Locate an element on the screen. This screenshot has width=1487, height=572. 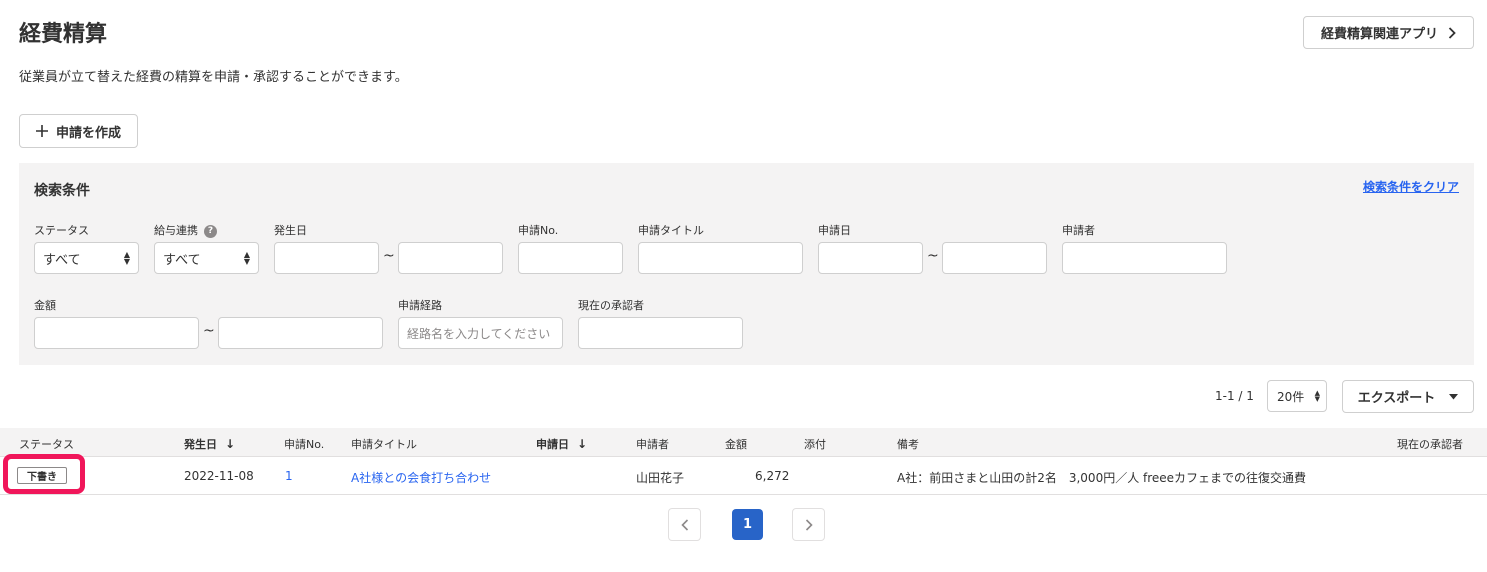
header-applicant: 申請者 is located at coordinates (652, 444).